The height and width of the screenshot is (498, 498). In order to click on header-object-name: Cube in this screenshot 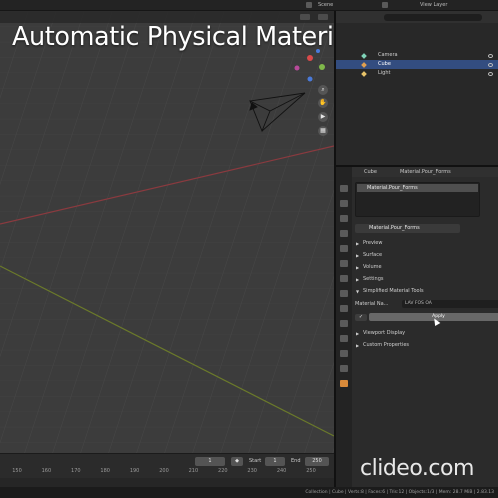, I will do `click(370, 172)`.